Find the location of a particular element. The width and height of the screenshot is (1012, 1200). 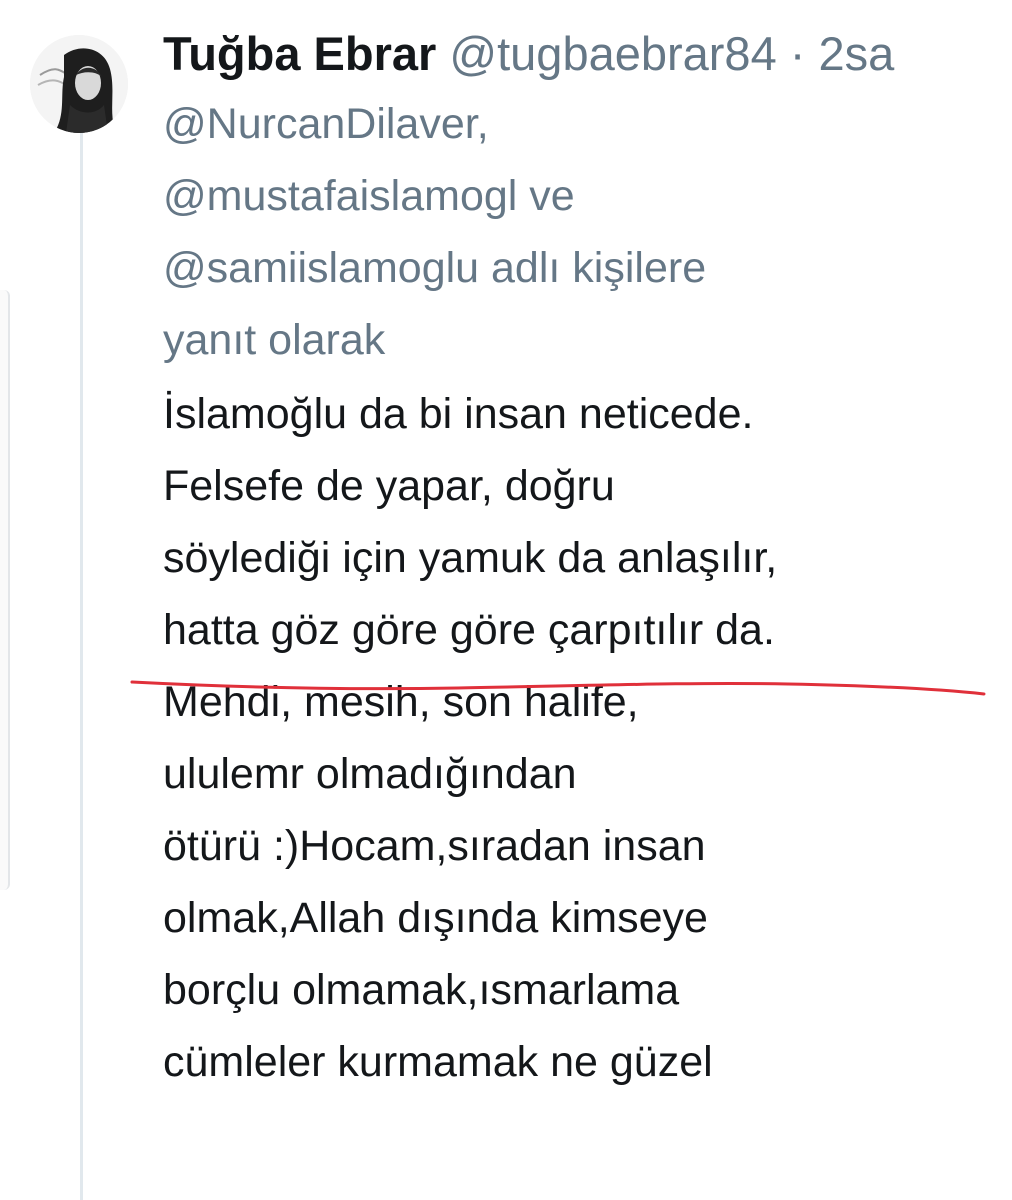

body-line: borçlu olmamak,ısmarlama is located at coordinates (421, 990).